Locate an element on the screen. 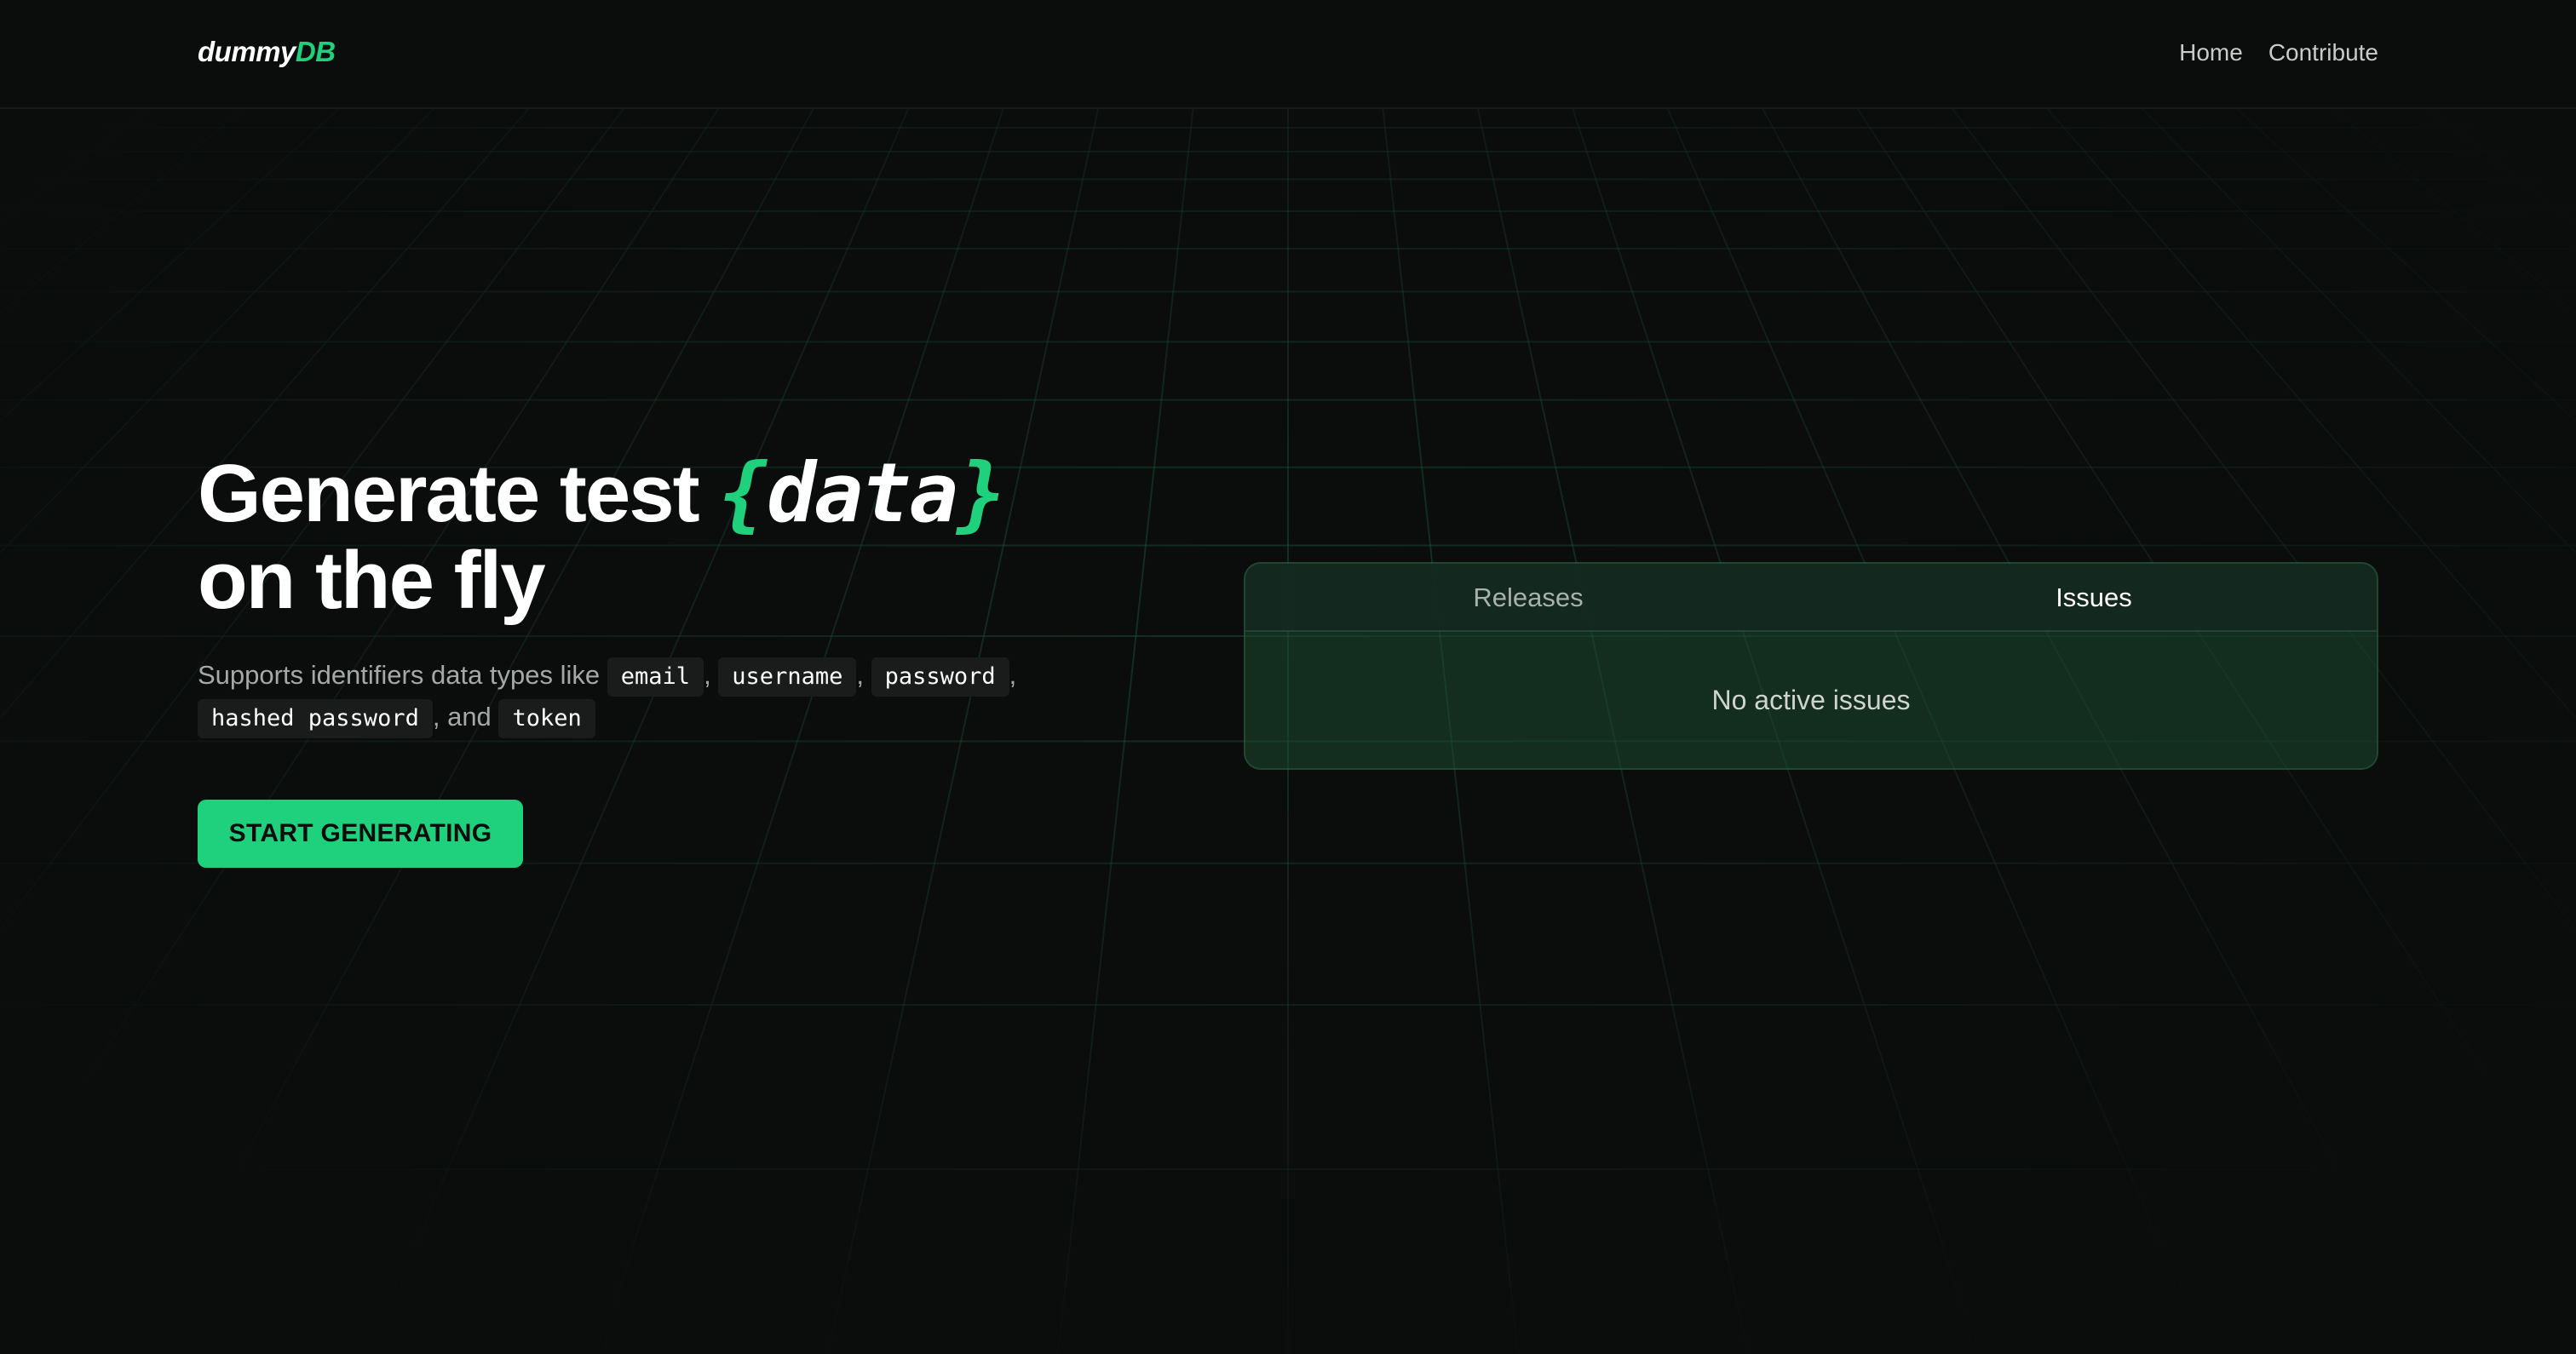 This screenshot has width=2576, height=1354. start-generating-button: START GENERATING is located at coordinates (360, 834).